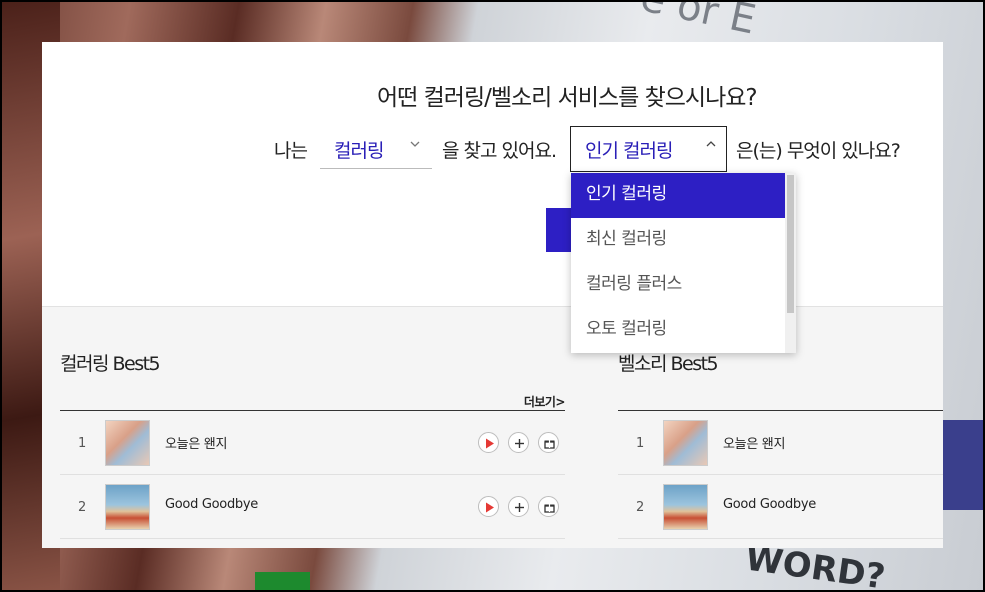 The height and width of the screenshot is (592, 985). I want to click on sentence-prefix: 나는, so click(291, 151).